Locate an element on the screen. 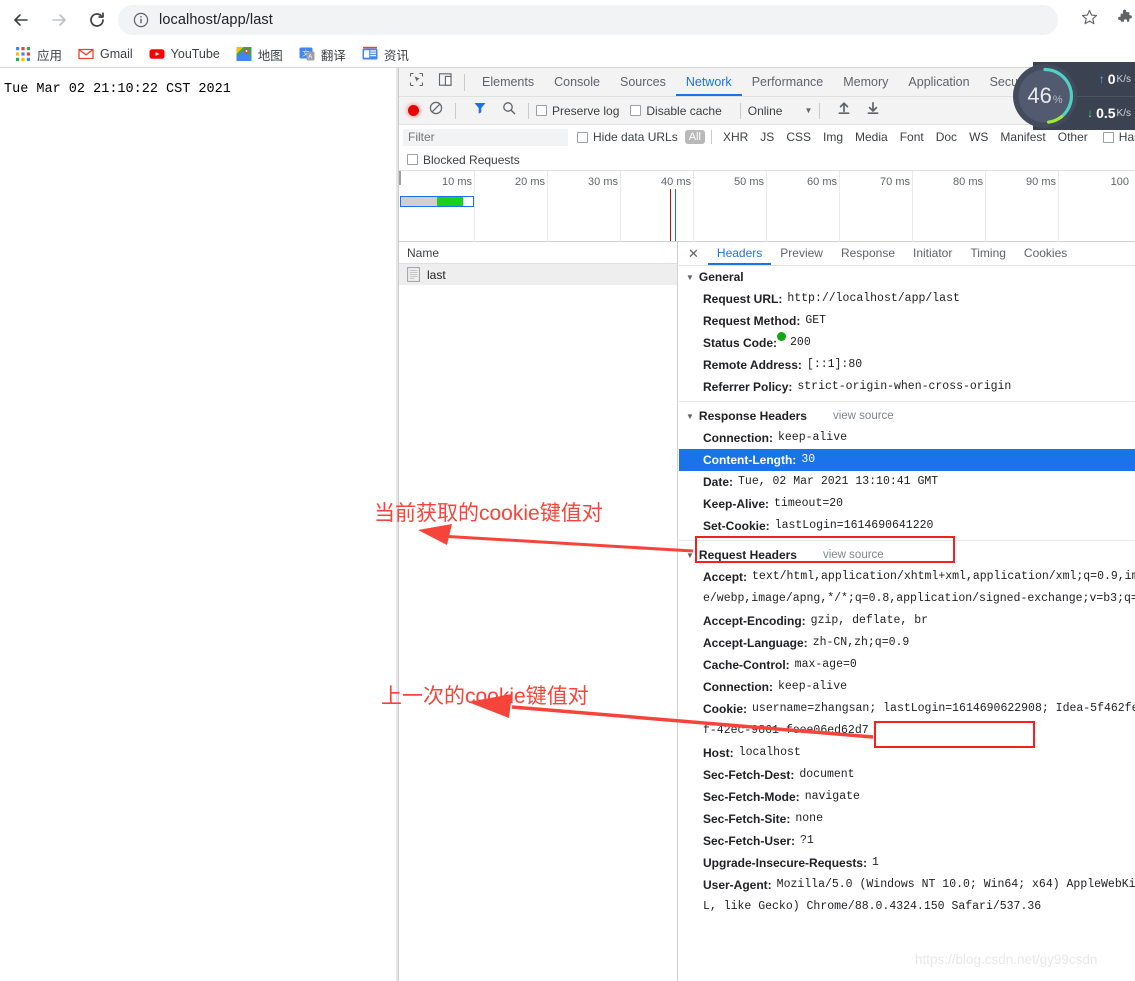  clear-button is located at coordinates (436, 111).